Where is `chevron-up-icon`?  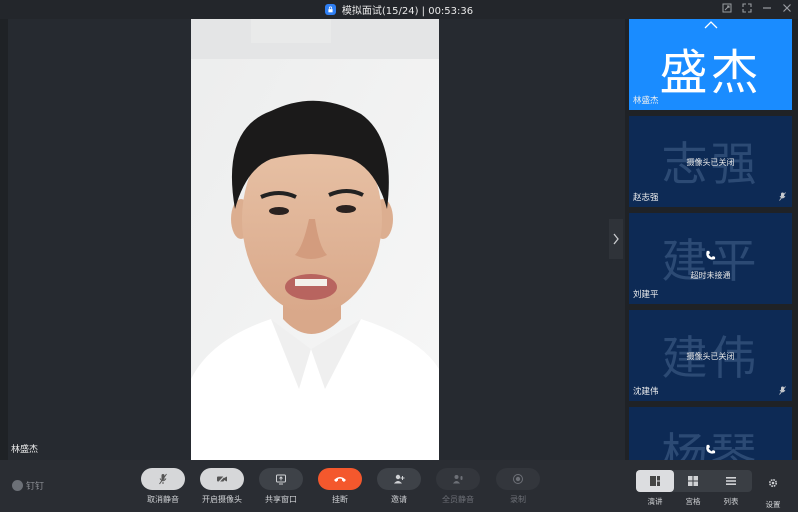 chevron-up-icon is located at coordinates (710, 25).